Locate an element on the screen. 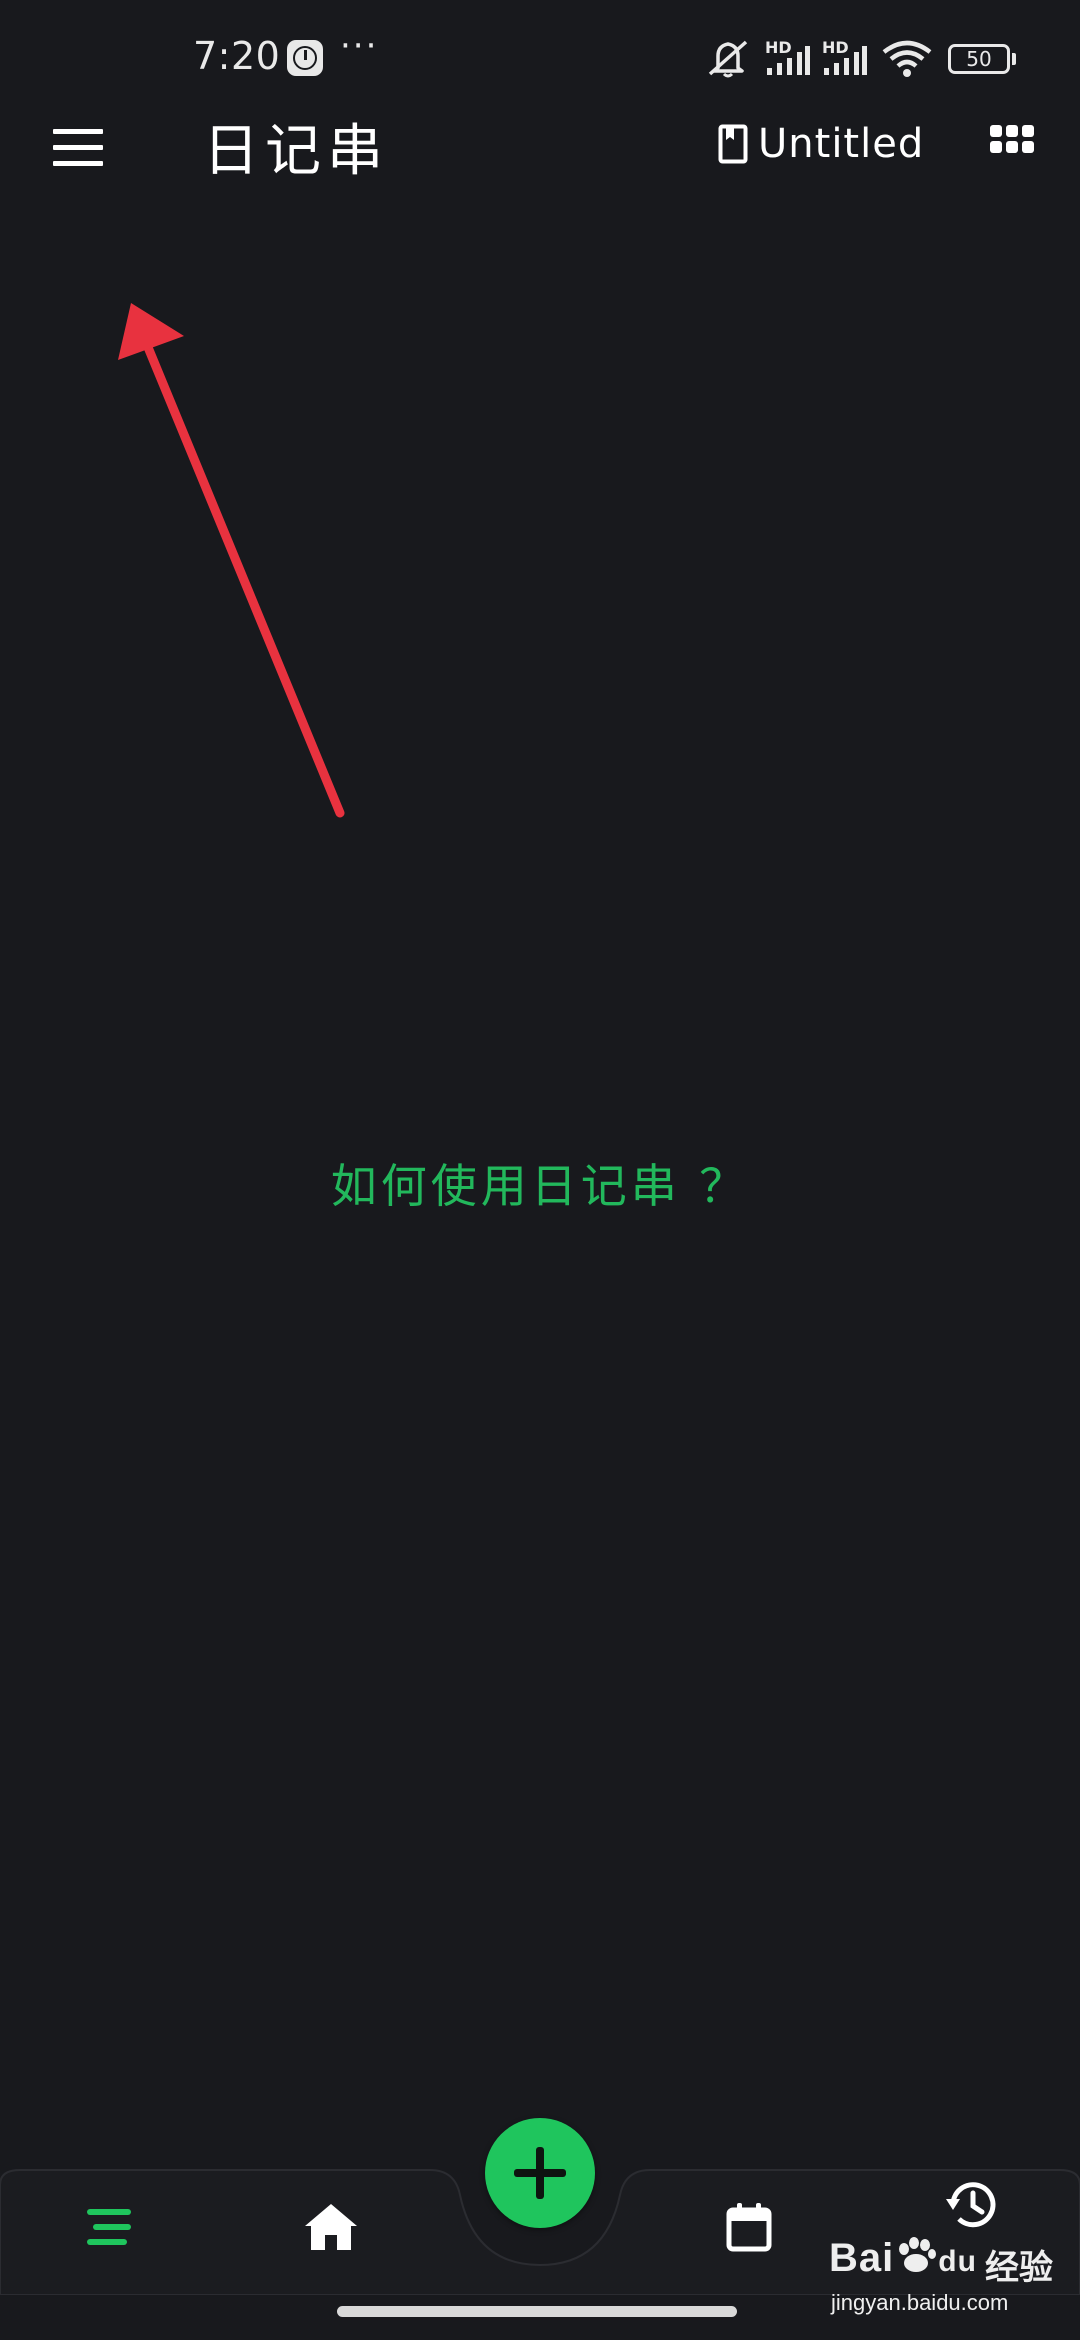 The image size is (1080, 2340). help-link: 如何使用日记串 ？ is located at coordinates (540, 1183).